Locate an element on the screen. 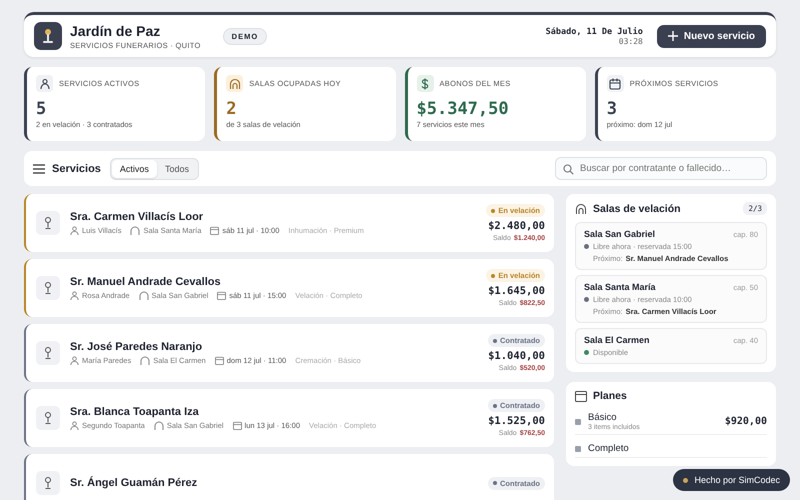 This screenshot has height=500, width=800. panel-title: Salas de velación is located at coordinates (637, 208).